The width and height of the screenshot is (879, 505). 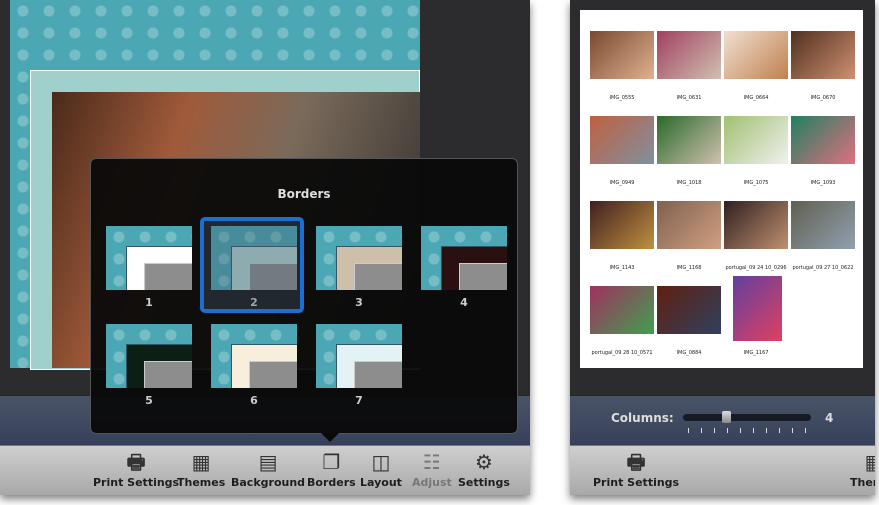 What do you see at coordinates (829, 418) in the screenshot?
I see `columns-value: 4` at bounding box center [829, 418].